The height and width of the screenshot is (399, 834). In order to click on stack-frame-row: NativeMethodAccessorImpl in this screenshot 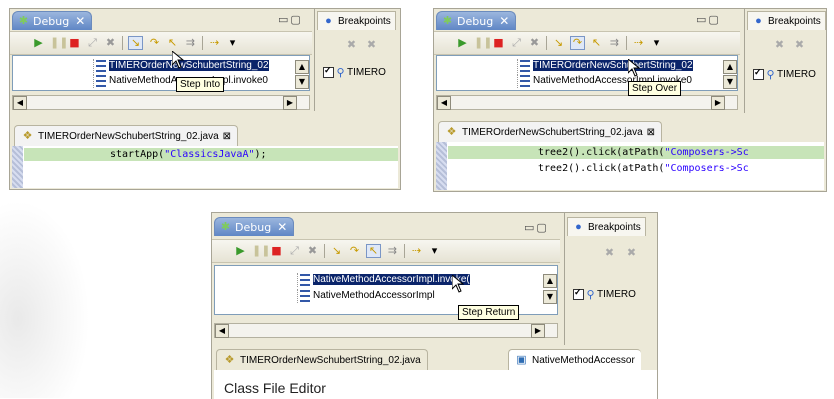, I will do `click(386, 295)`.